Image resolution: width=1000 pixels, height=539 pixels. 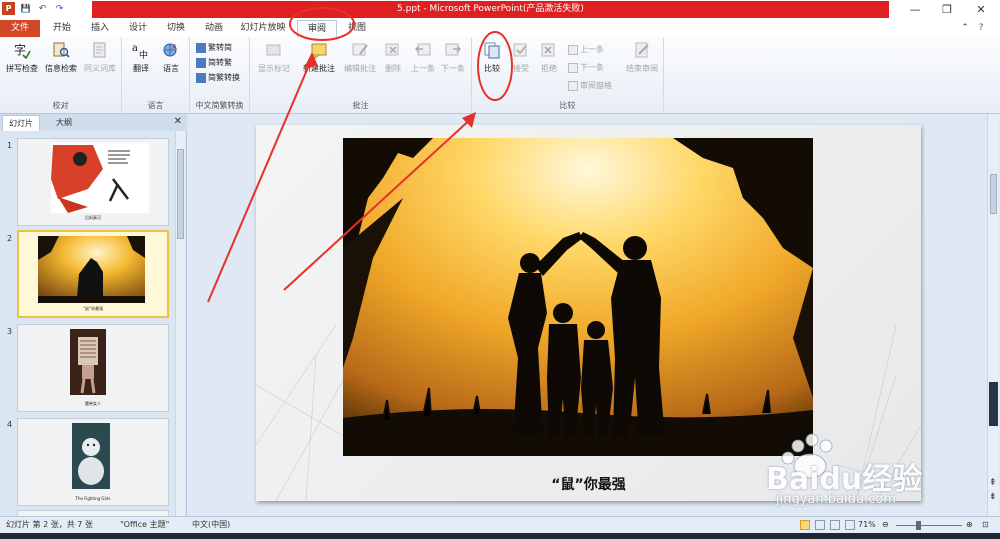 I want to click on review-pane-button: 审阅窗格, so click(x=590, y=85).